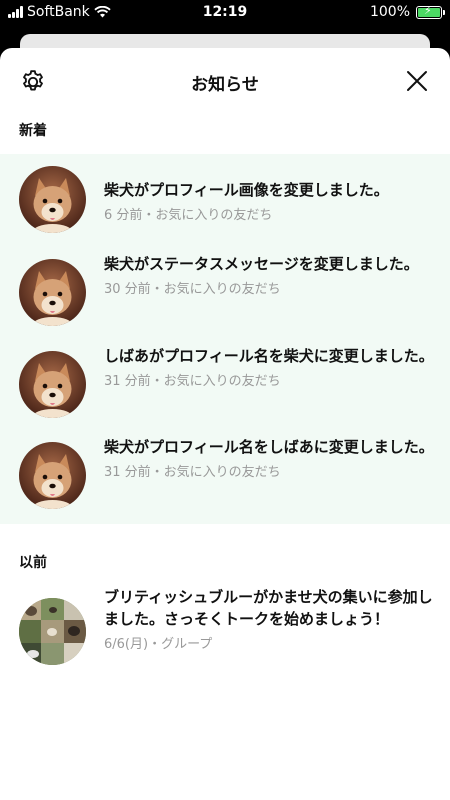  I want to click on notification-message: しばあがプロフィール名を柴犬に変更しました。, so click(269, 356).